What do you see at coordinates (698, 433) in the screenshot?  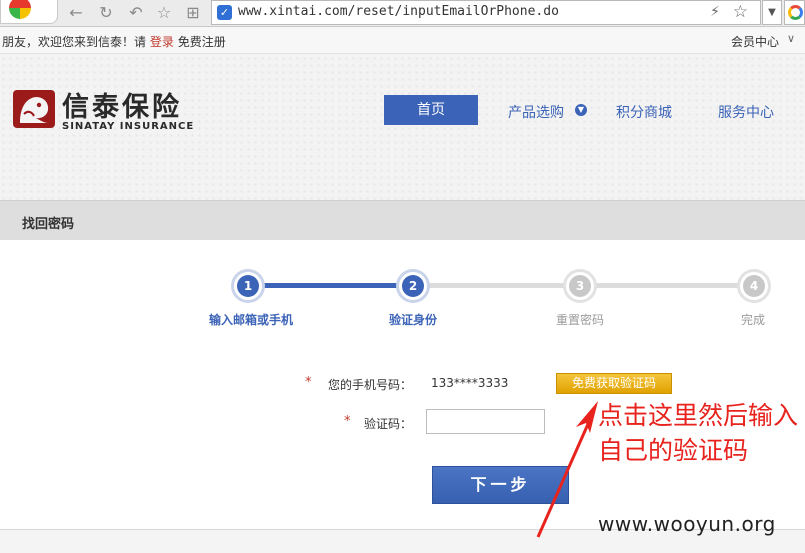 I see `annotation-text: 点击这里然后输入自己的验证码` at bounding box center [698, 433].